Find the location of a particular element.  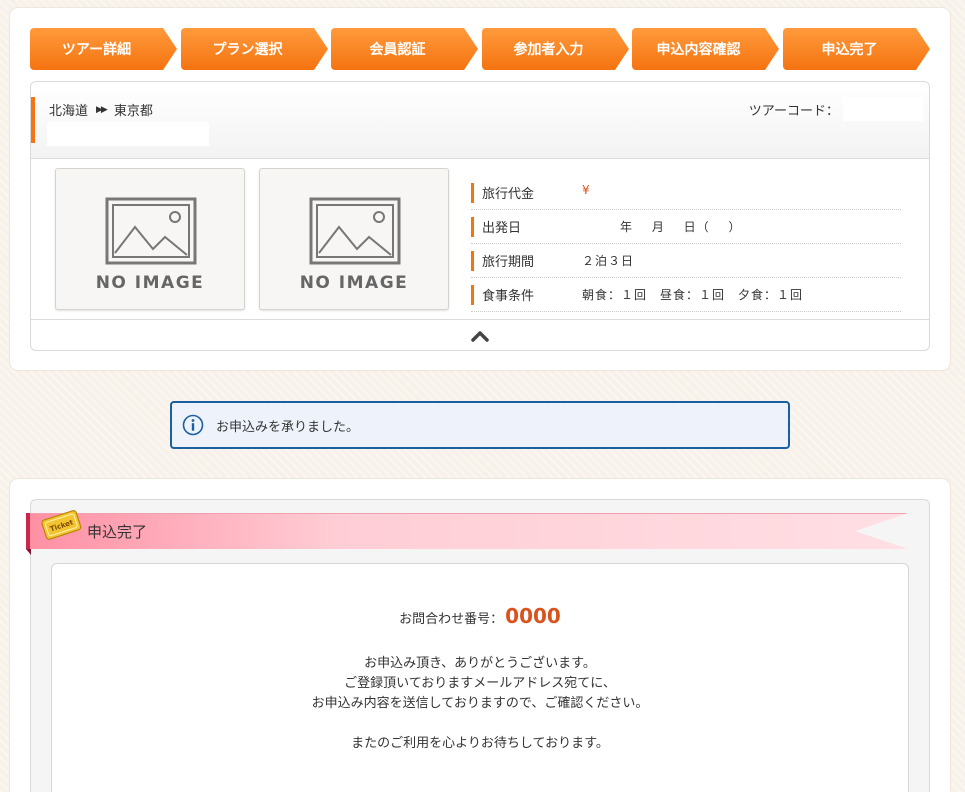

route-destination: 東京都 is located at coordinates (133, 111).